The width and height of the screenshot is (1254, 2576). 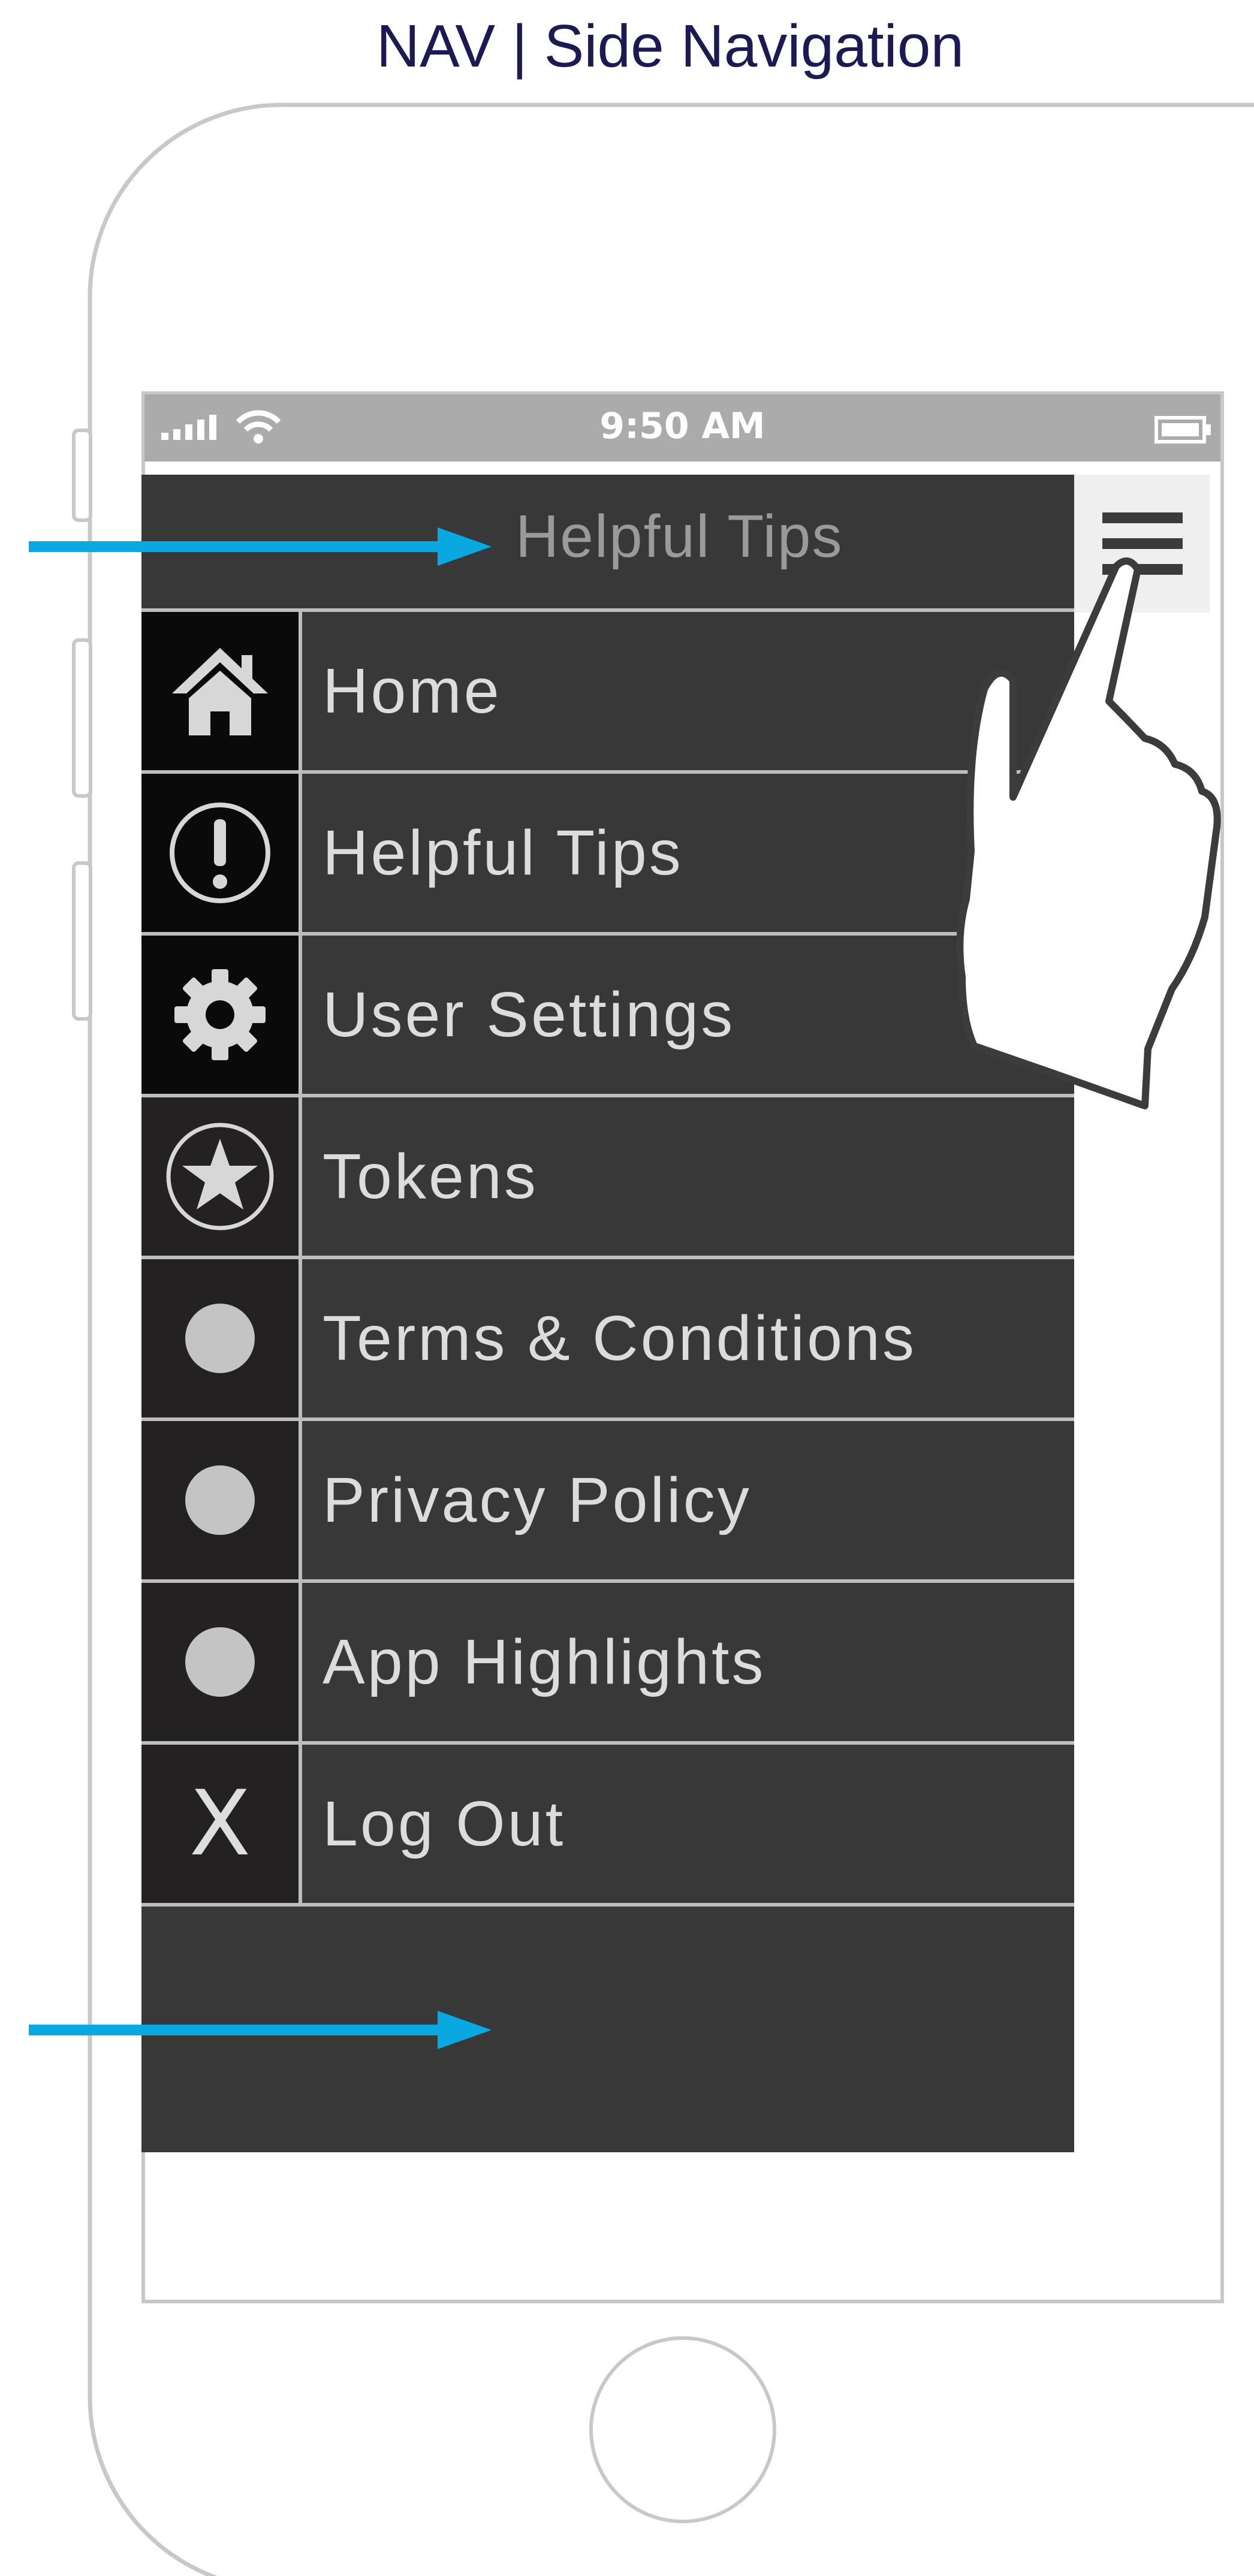 I want to click on pointing-hand-icon, so click(x=1088, y=833).